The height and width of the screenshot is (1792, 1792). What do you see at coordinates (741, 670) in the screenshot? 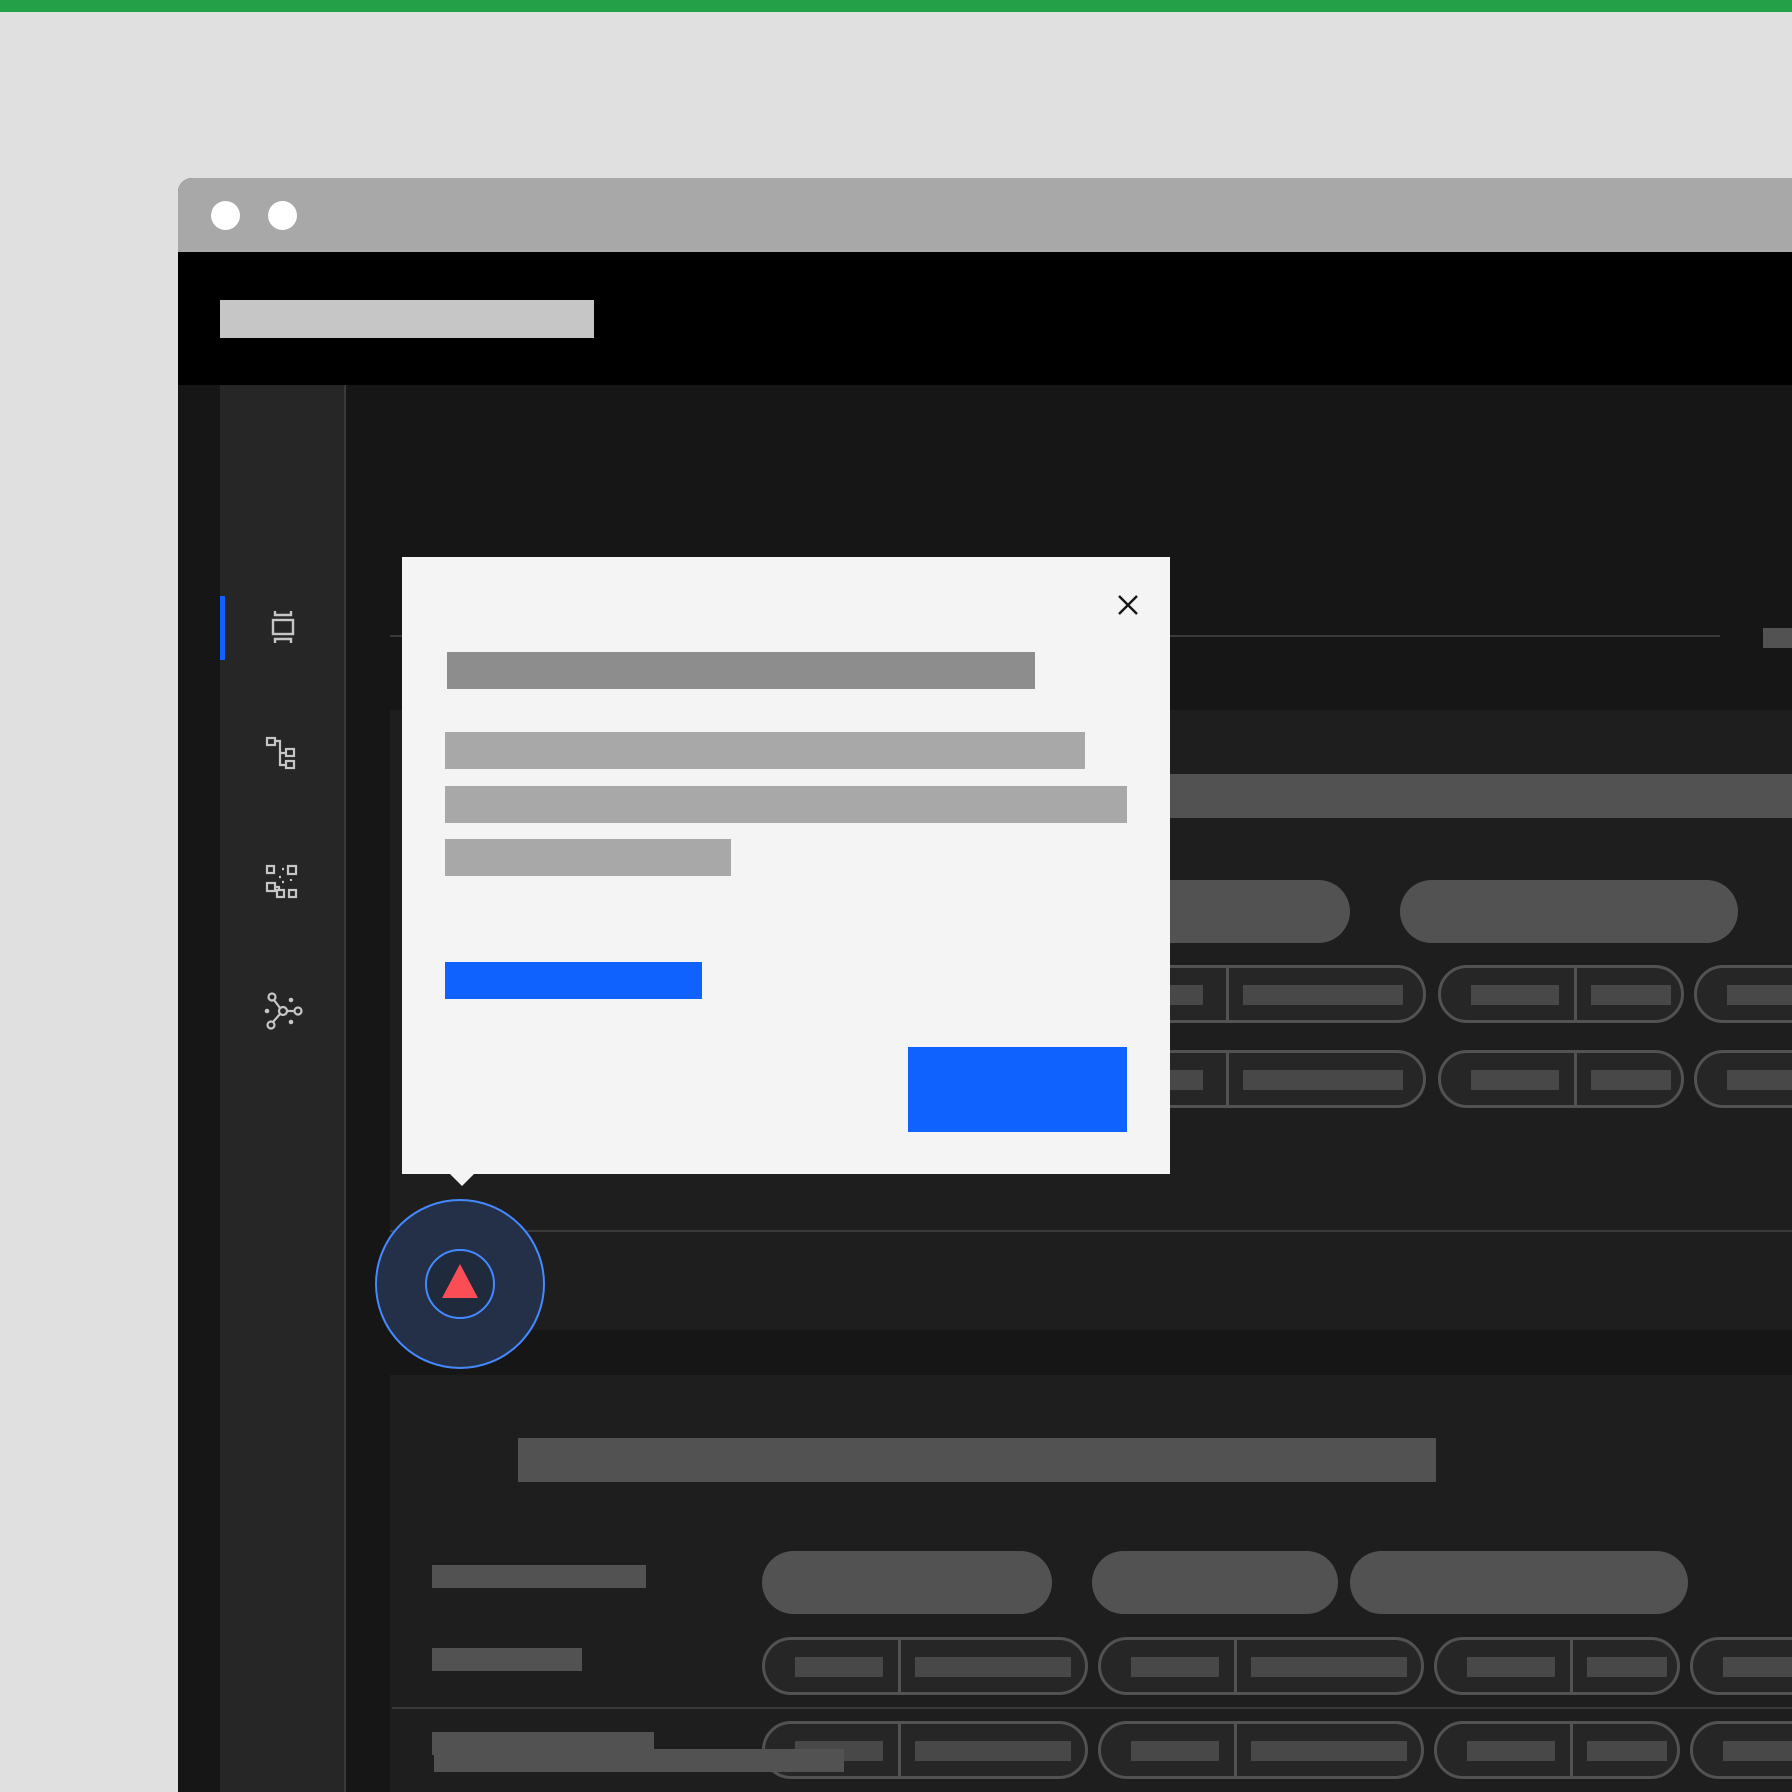
I see `popover-title` at bounding box center [741, 670].